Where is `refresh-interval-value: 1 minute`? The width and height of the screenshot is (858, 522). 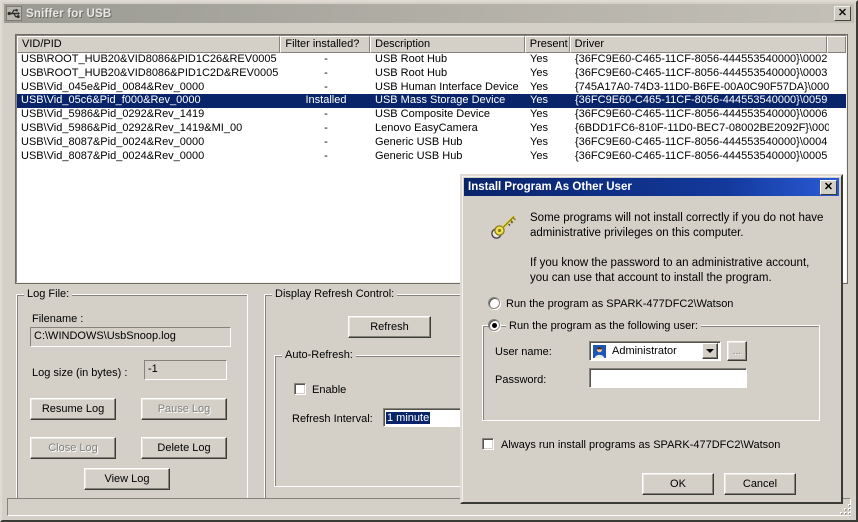
refresh-interval-value: 1 minute is located at coordinates (408, 417).